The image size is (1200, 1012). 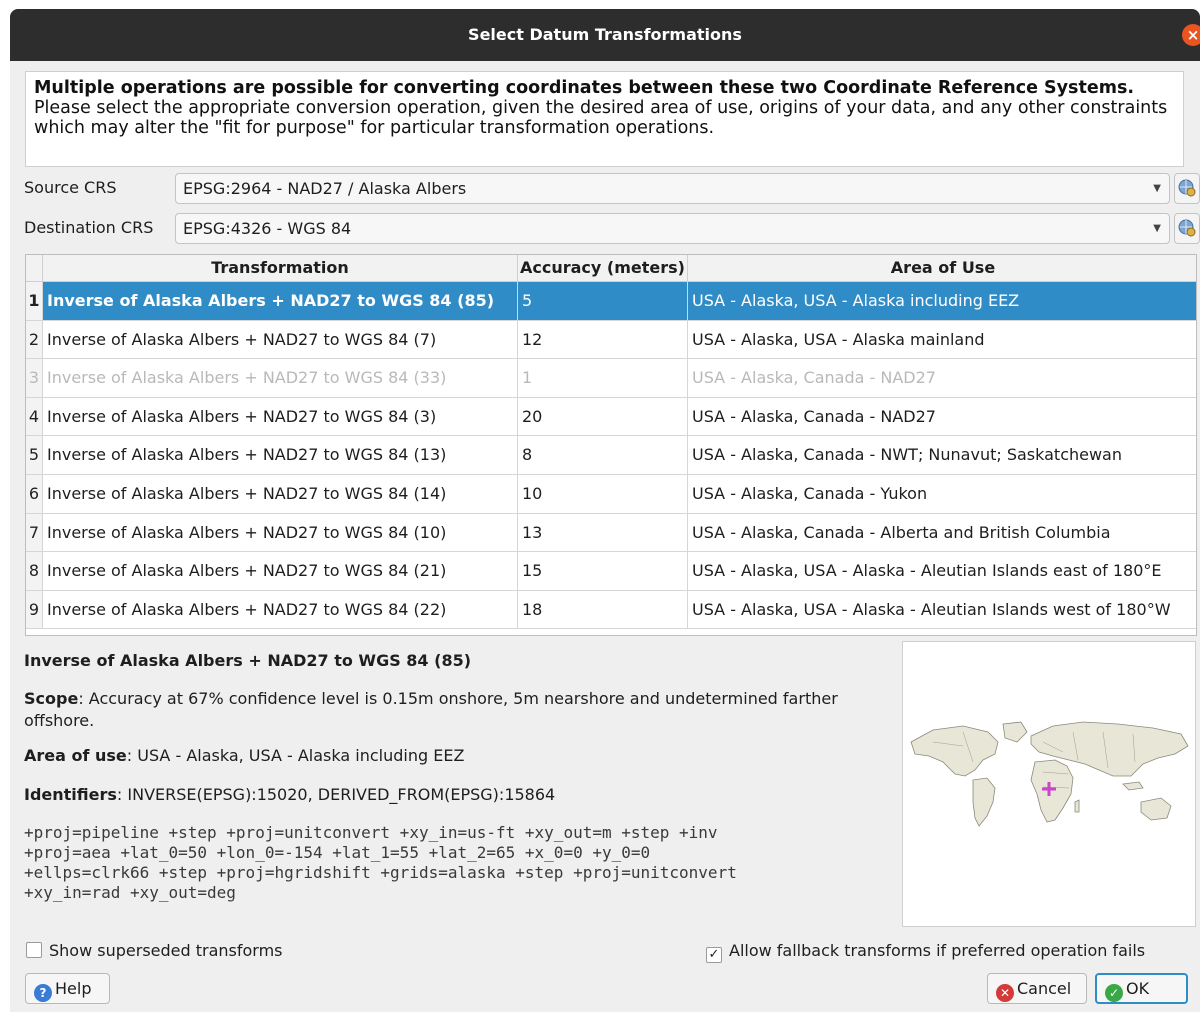 I want to click on destination-crs-selector-button, so click(x=1187, y=228).